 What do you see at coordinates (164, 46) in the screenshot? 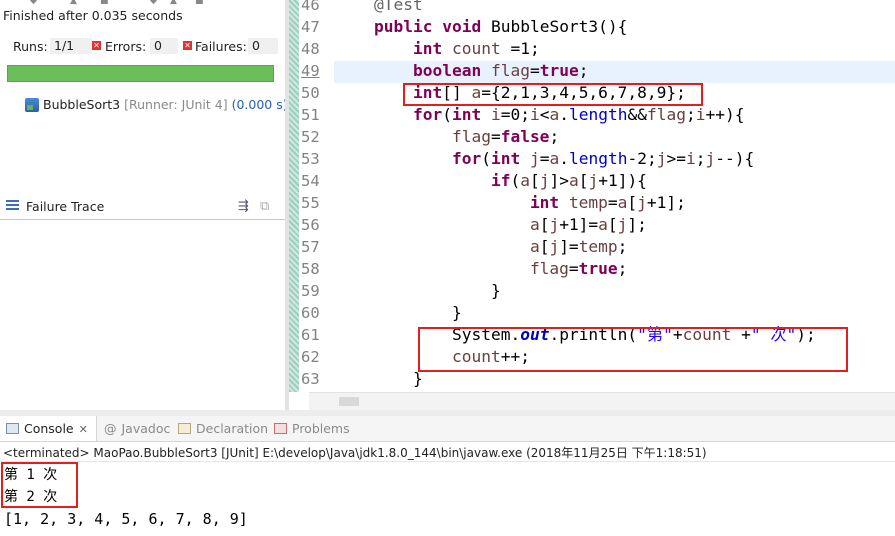
I see `errors-value: 0` at bounding box center [164, 46].